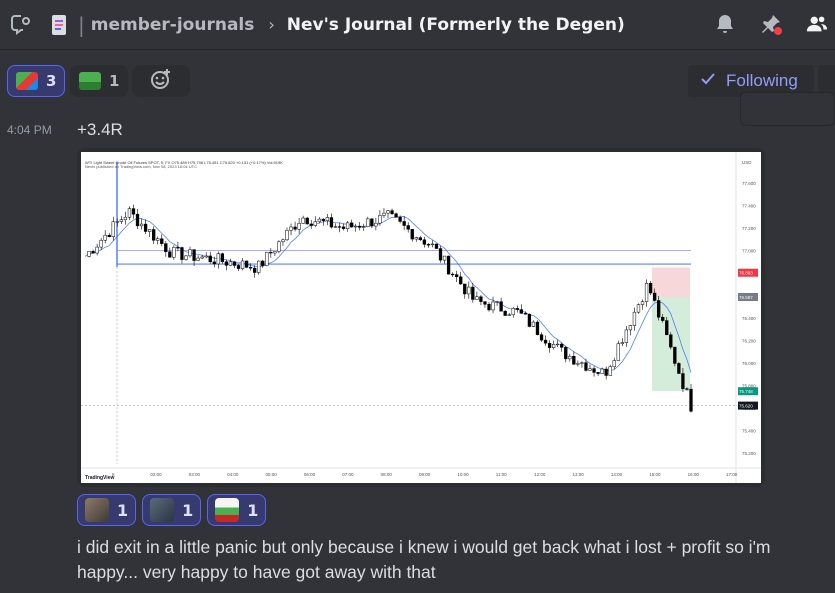 Image resolution: width=835 pixels, height=593 pixels. Describe the element at coordinates (746, 391) in the screenshot. I see `target-price-label: 75.748` at that location.